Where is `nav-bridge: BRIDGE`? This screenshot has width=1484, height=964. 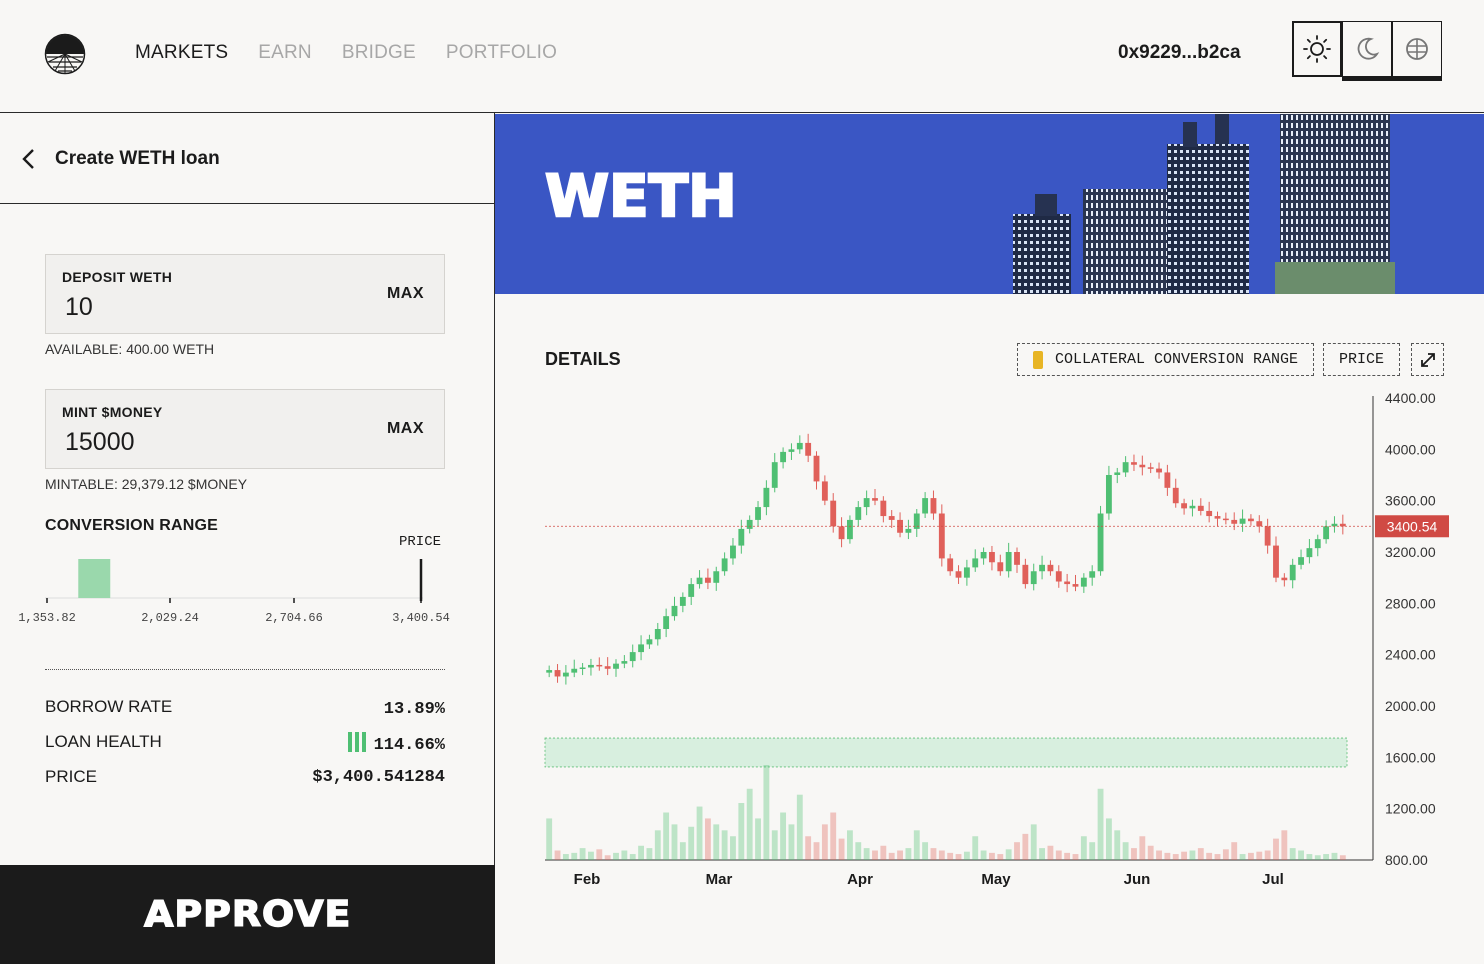
nav-bridge: BRIDGE is located at coordinates (379, 53).